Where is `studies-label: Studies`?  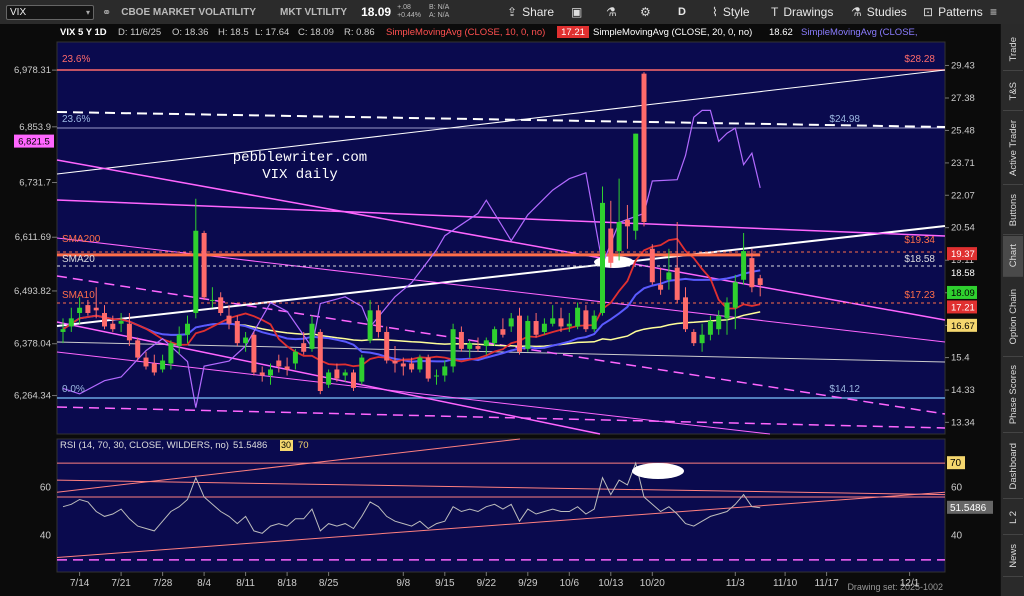
studies-label: Studies is located at coordinates (886, 12).